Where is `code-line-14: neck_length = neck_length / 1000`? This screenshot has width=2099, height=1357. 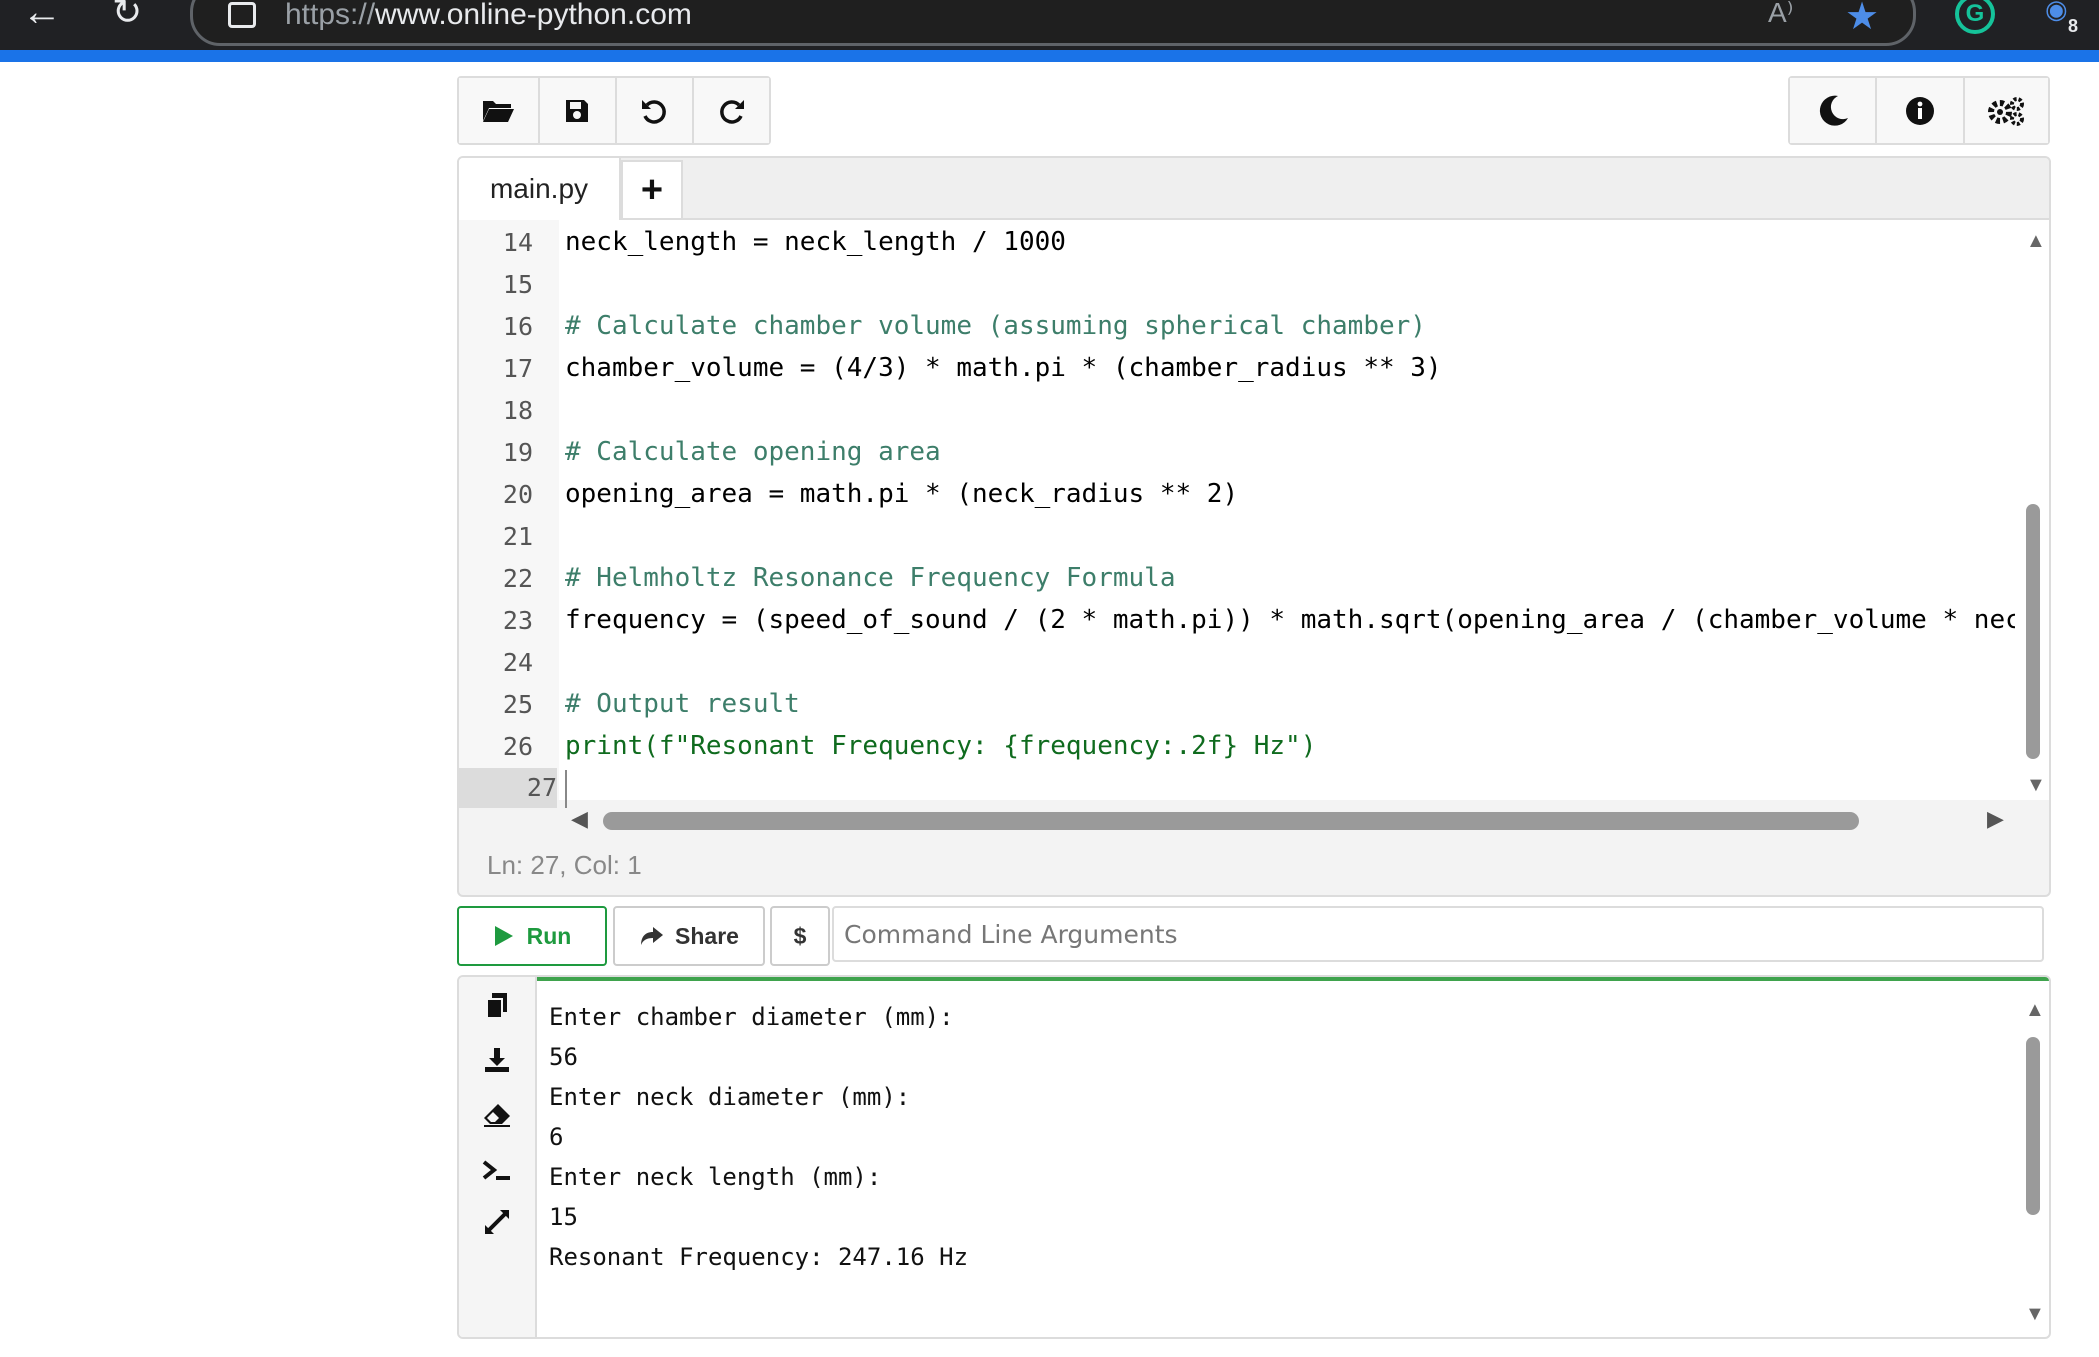
code-line-14: neck_length = neck_length / 1000 is located at coordinates (815, 242).